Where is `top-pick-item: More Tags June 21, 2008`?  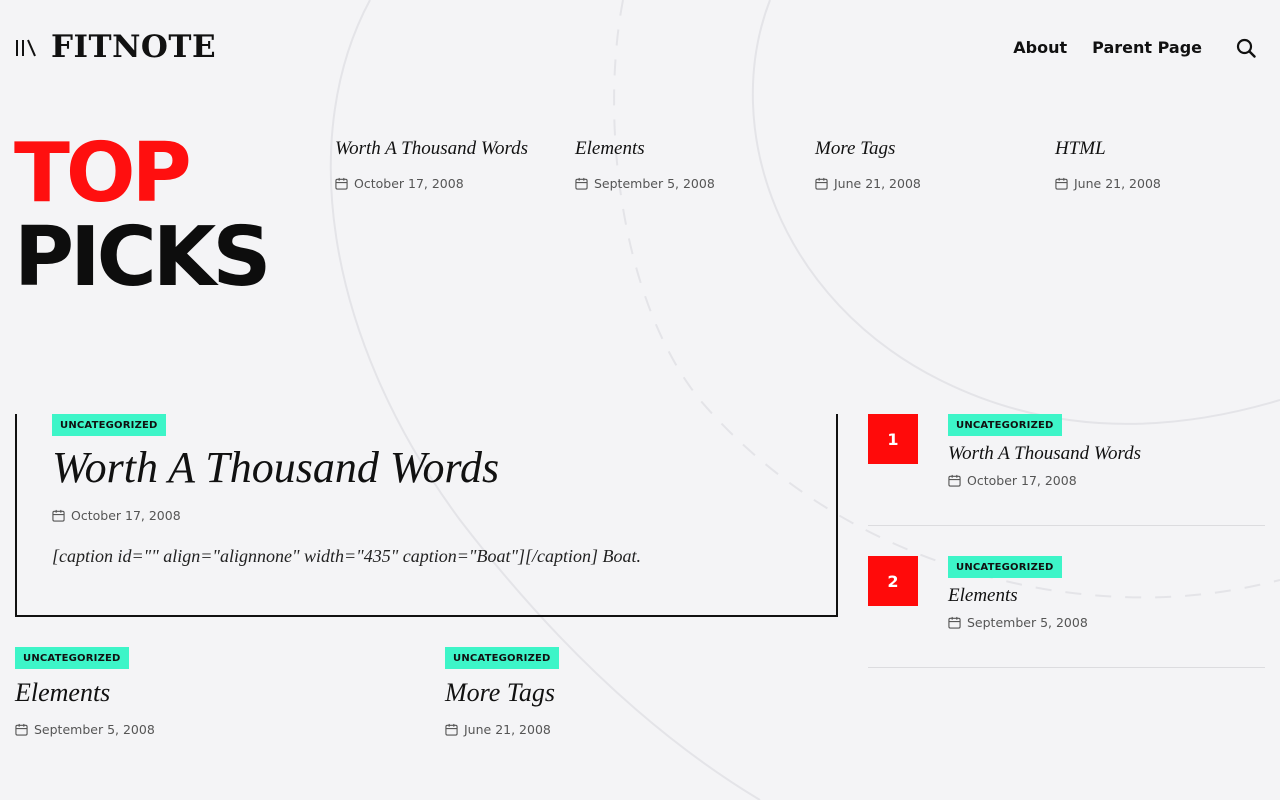
top-pick-item: More Tags June 21, 2008 is located at coordinates (930, 164).